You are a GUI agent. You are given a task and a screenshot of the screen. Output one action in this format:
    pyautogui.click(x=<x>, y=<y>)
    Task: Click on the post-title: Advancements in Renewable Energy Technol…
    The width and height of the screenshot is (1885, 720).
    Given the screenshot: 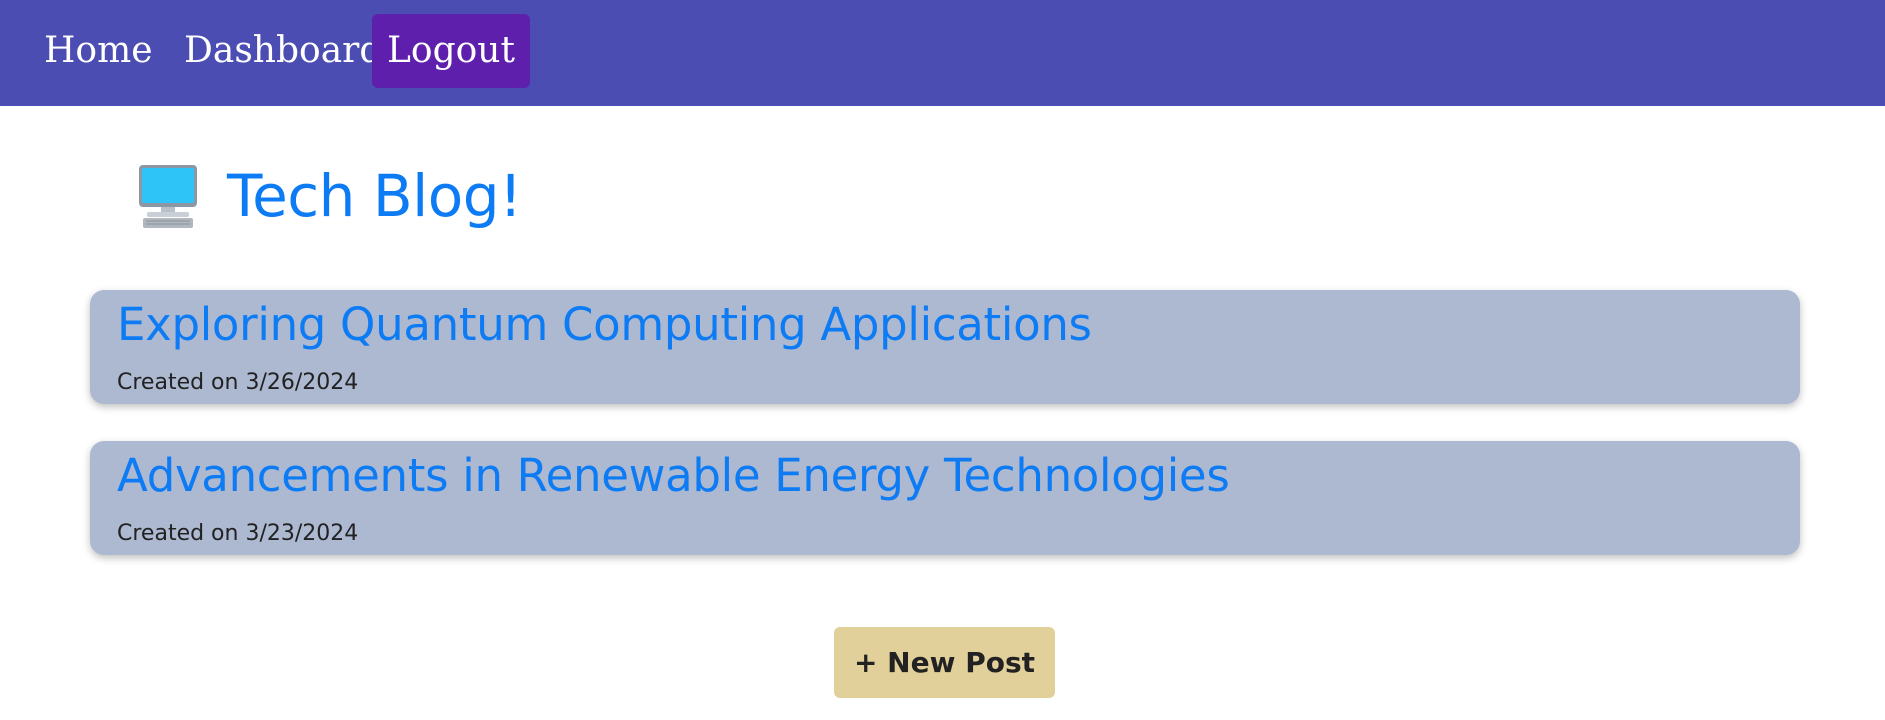 What is the action you would take?
    pyautogui.click(x=673, y=475)
    